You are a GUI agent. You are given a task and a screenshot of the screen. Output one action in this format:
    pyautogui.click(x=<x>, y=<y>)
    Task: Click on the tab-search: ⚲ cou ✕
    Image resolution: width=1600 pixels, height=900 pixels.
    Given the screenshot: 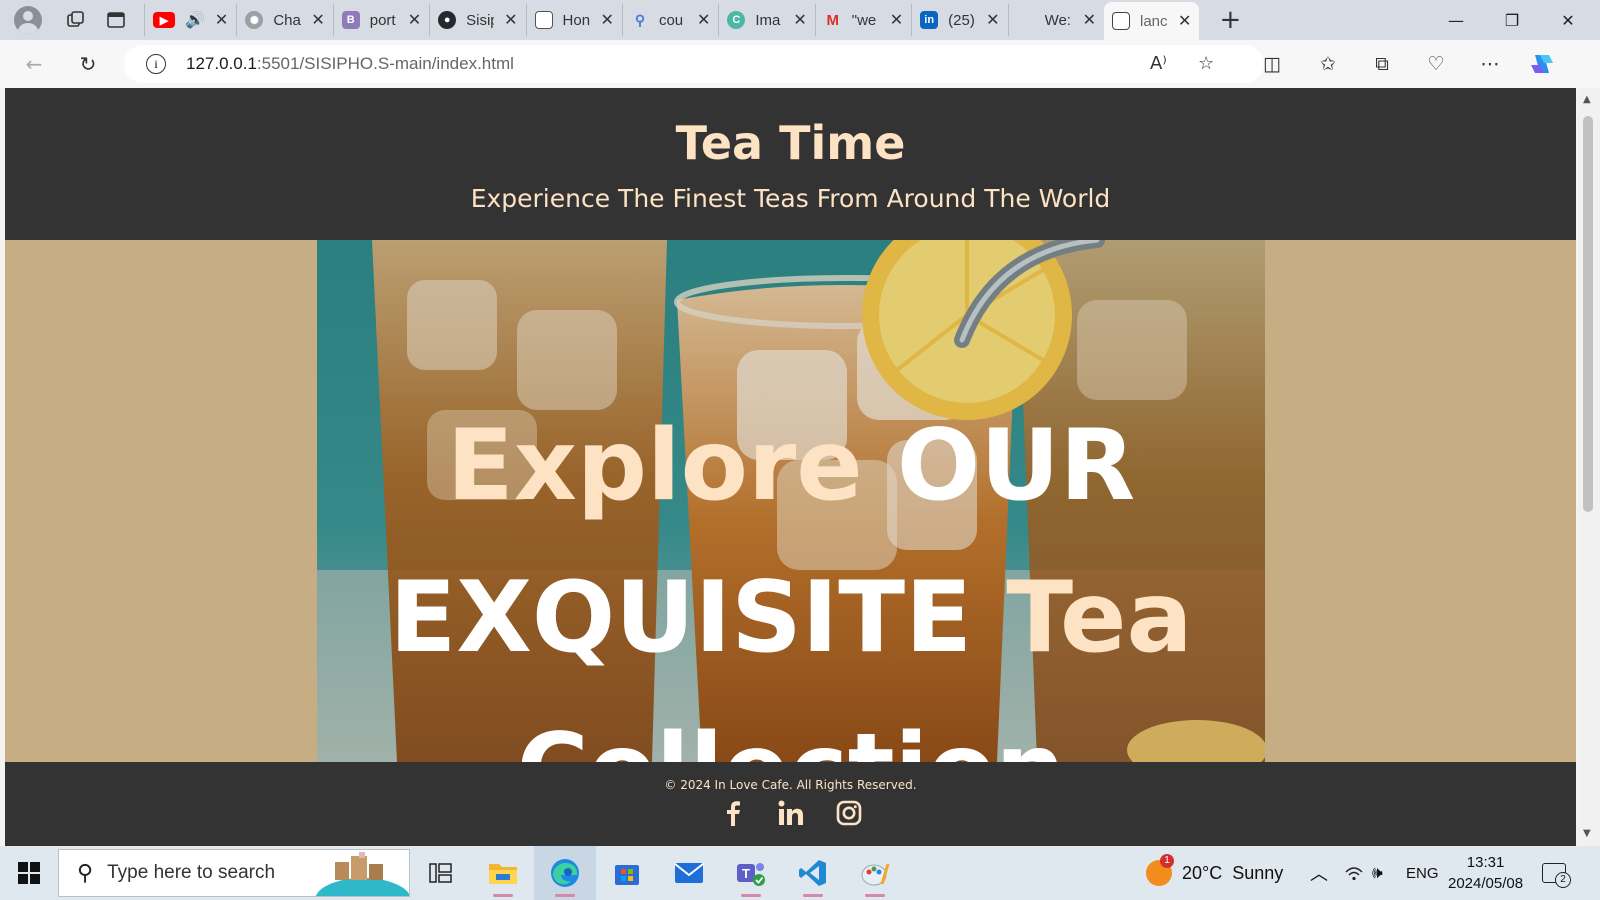 What is the action you would take?
    pyautogui.click(x=669, y=20)
    